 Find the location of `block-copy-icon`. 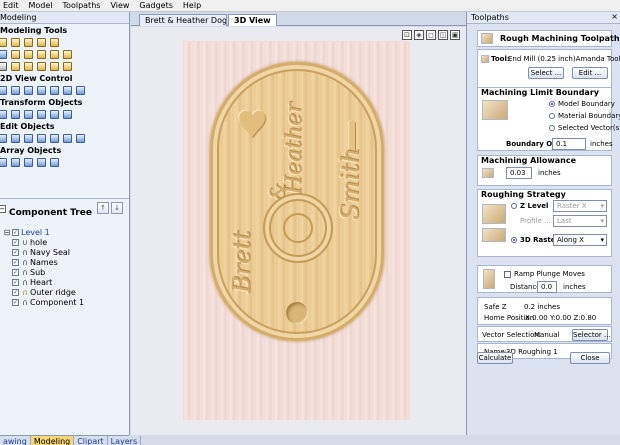

block-copy-icon is located at coordinates (15, 162).